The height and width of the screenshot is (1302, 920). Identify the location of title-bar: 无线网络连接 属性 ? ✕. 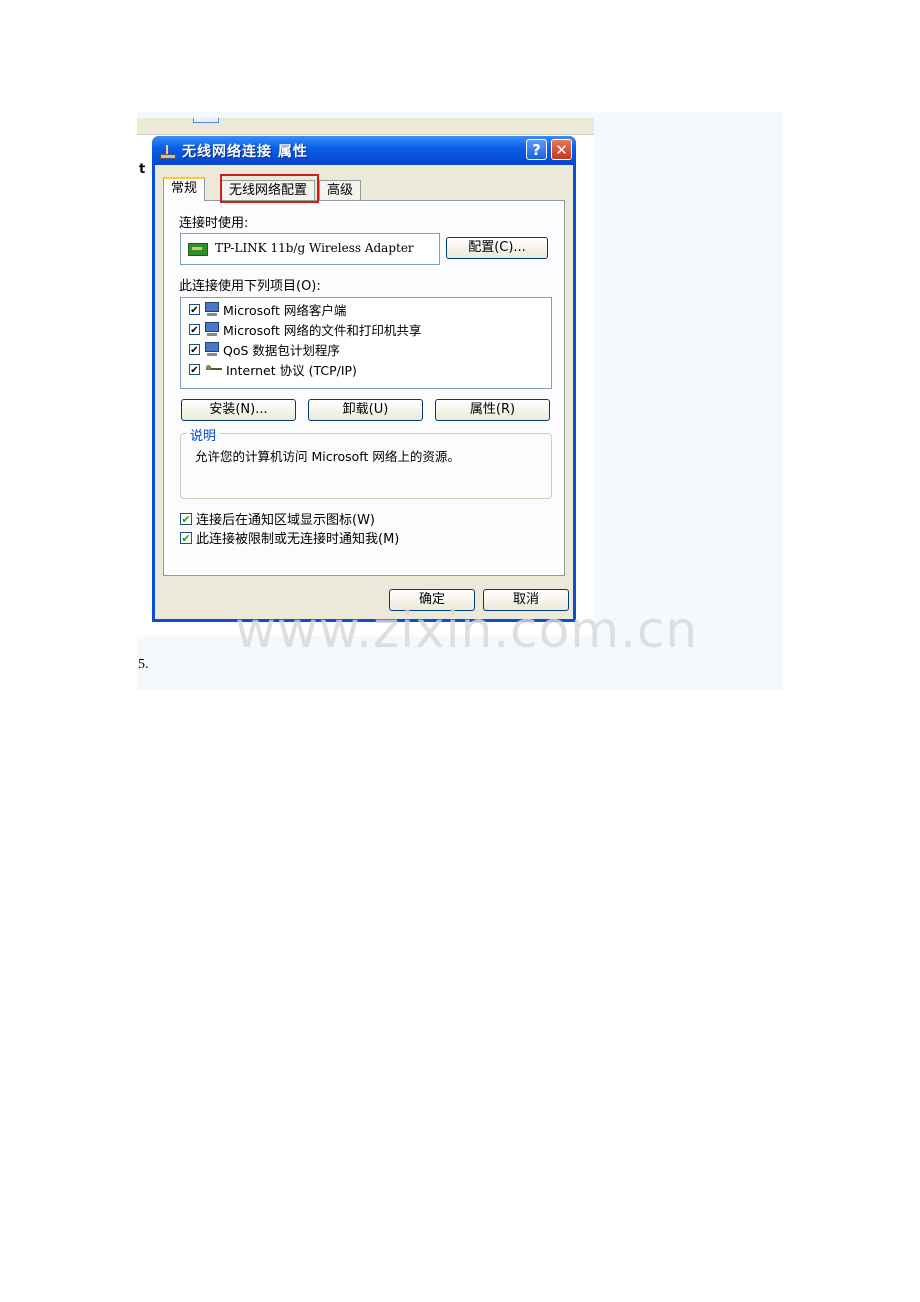
(364, 150).